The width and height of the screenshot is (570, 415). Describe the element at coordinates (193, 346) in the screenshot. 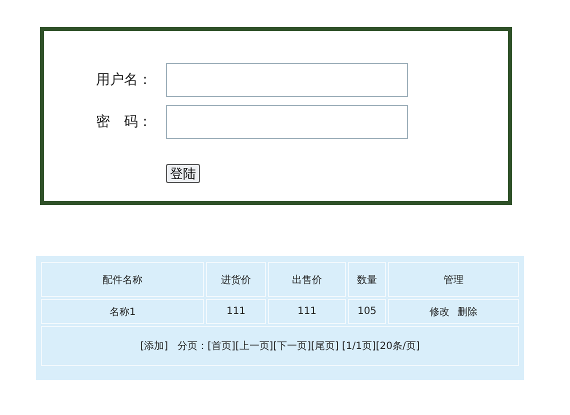

I see `paging-label: 分页：` at that location.